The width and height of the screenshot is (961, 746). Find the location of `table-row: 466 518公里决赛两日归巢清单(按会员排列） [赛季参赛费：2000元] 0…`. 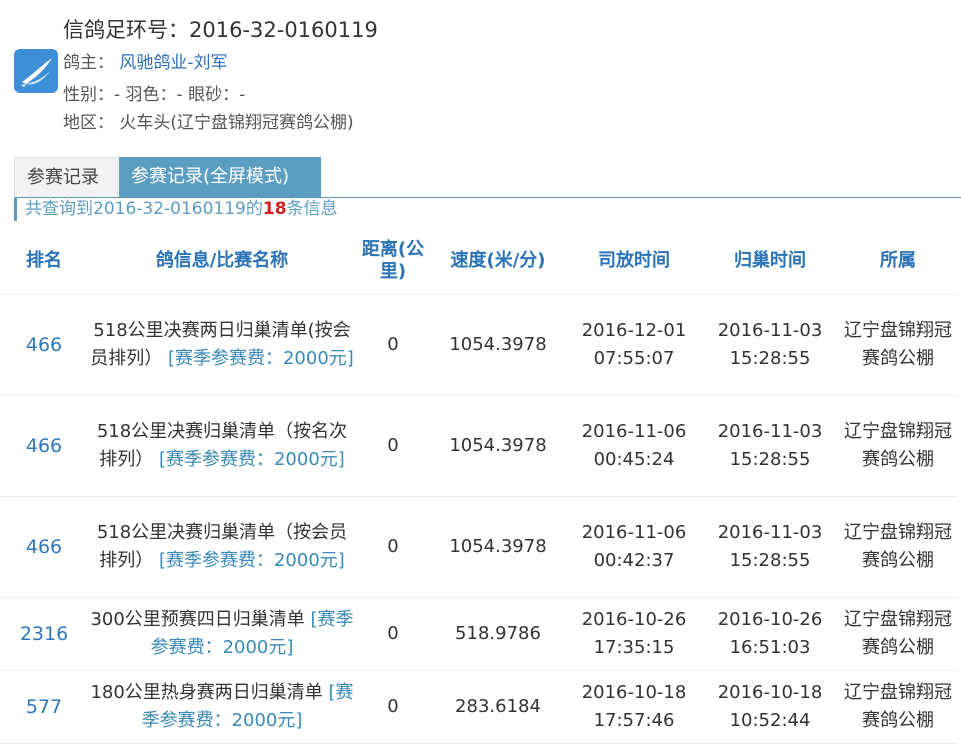

table-row: 466 518公里决赛两日归巢清单(按会员排列） [赛季参赛费：2000元] 0… is located at coordinates (479, 345).